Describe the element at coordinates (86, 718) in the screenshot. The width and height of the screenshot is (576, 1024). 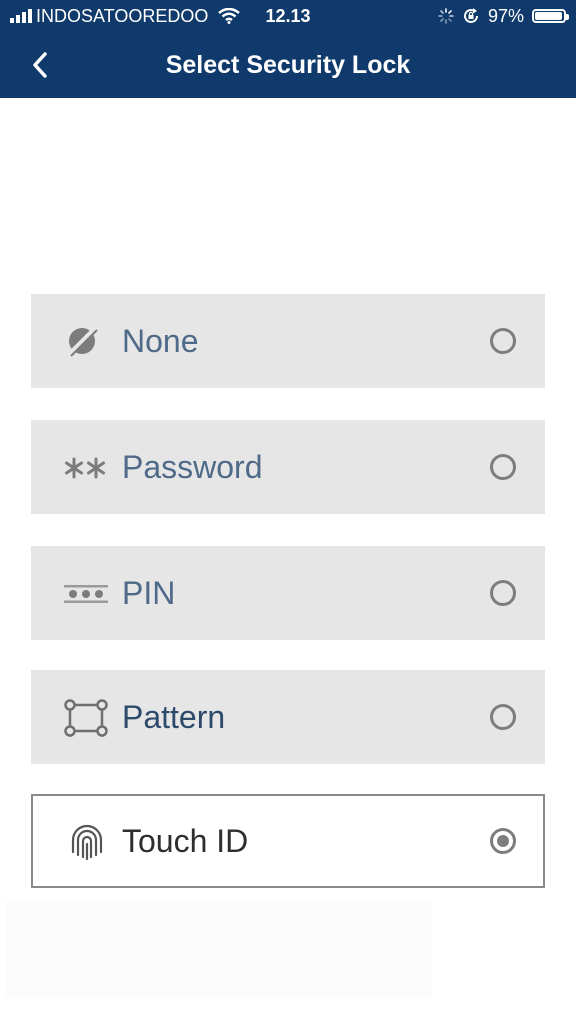
I see `pattern-grid-icon` at that location.